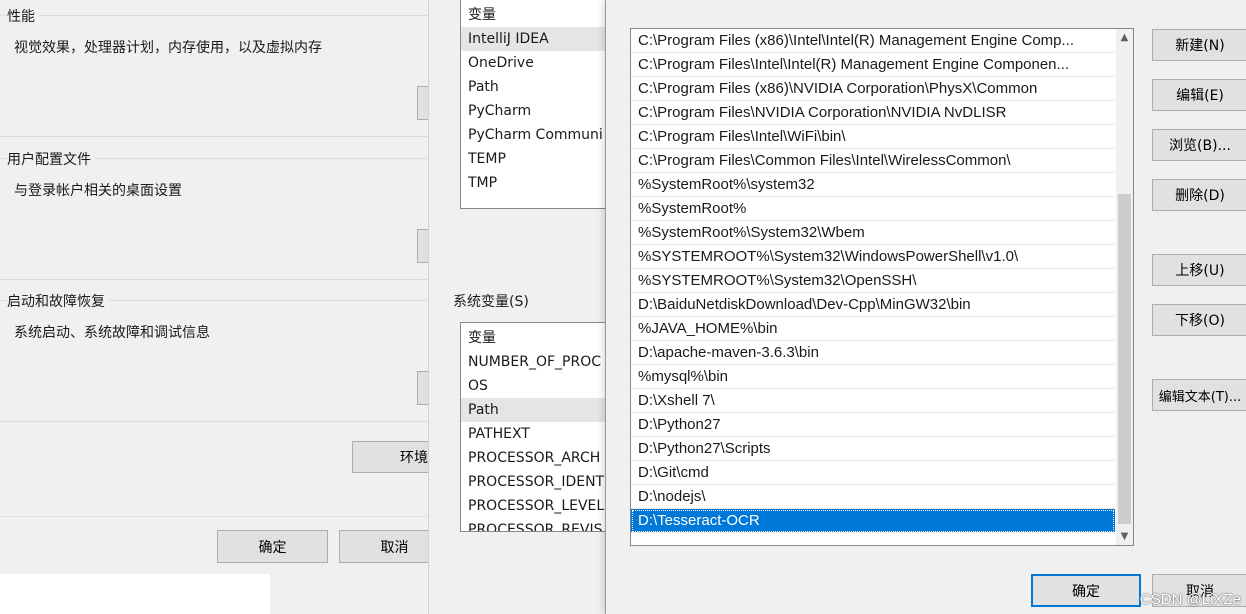 This screenshot has height=614, width=1246. Describe the element at coordinates (873, 425) in the screenshot. I see `path-entry: D:\Python27` at that location.